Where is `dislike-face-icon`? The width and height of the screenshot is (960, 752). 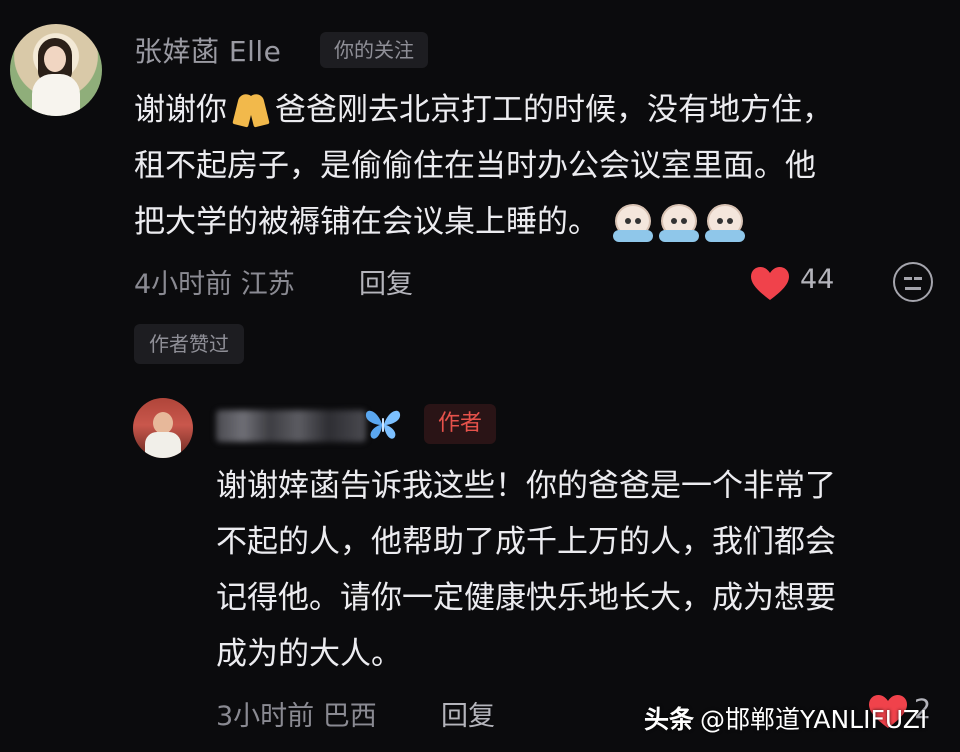 dislike-face-icon is located at coordinates (913, 282).